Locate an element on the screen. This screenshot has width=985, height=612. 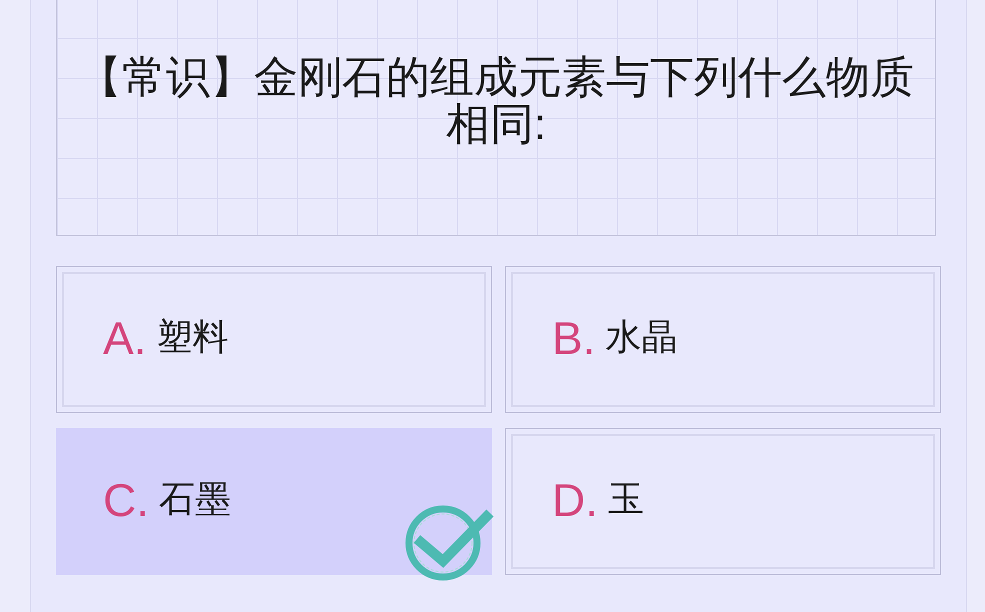
question-text: 【常识】金刚石的组成元素与下列什么物质相同: is located at coordinates (496, 101).